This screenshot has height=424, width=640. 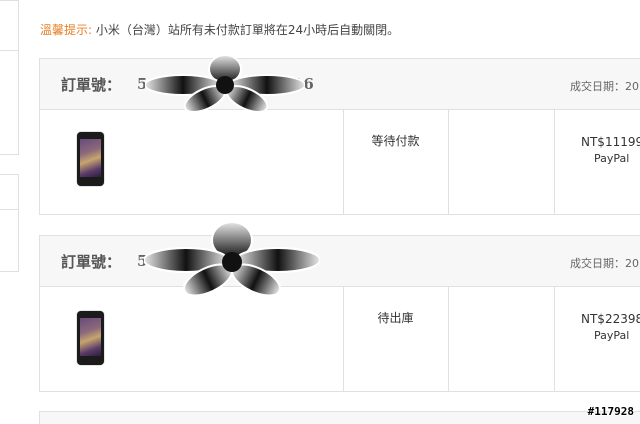 I want to click on sidebar-panel-top, so click(x=9, y=77).